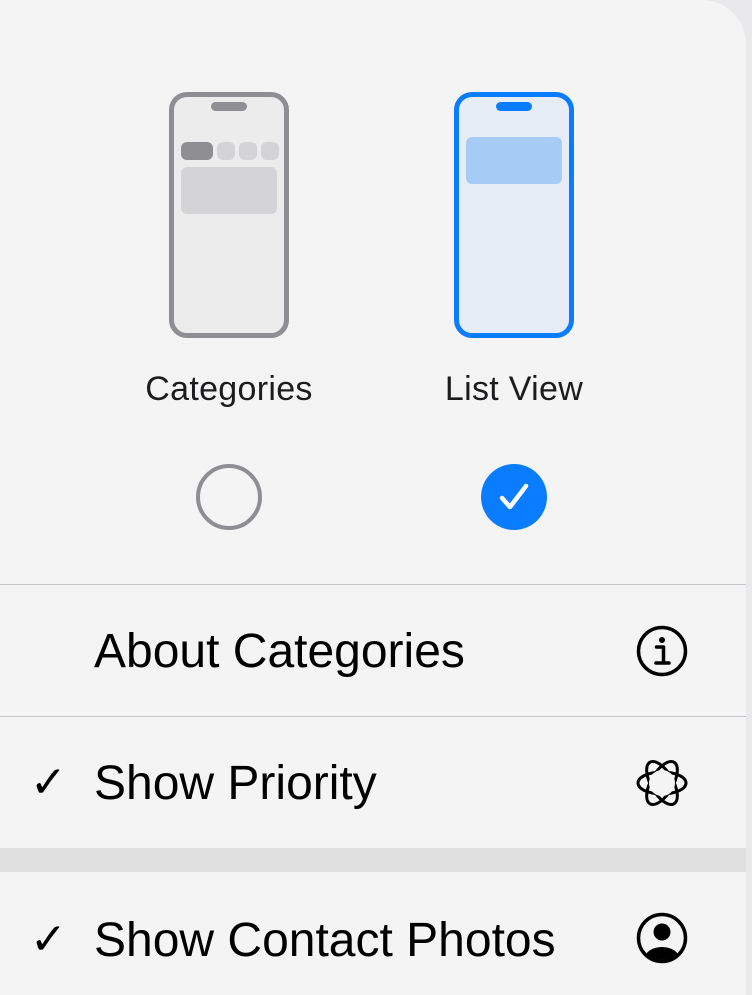  What do you see at coordinates (235, 783) in the screenshot?
I see `menu-item-label: Show Priority` at bounding box center [235, 783].